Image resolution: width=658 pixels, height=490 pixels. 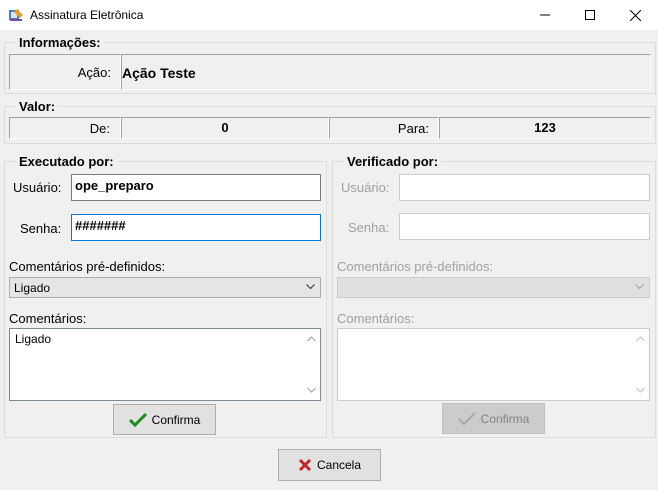 I want to click on acao-label: Ação:, so click(x=94, y=72).